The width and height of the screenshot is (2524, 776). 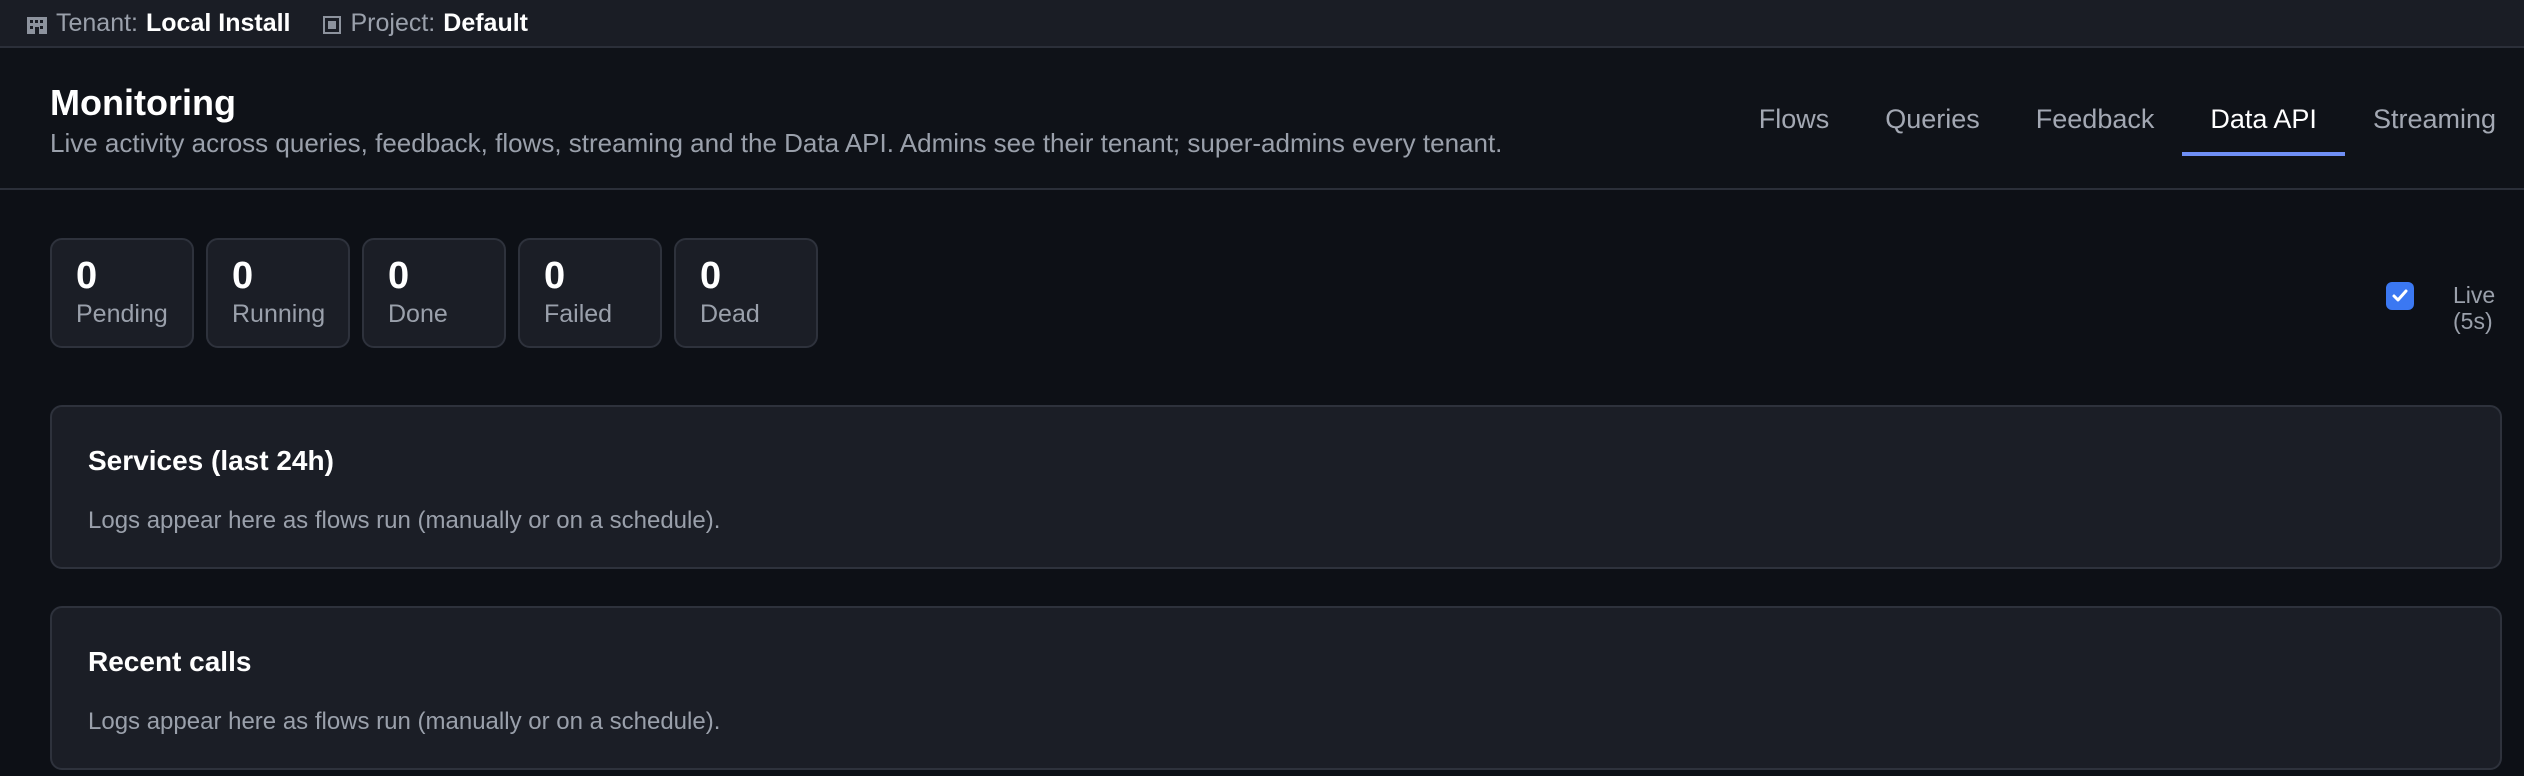 What do you see at coordinates (122, 293) in the screenshot?
I see `stat-pending: 0 Pending` at bounding box center [122, 293].